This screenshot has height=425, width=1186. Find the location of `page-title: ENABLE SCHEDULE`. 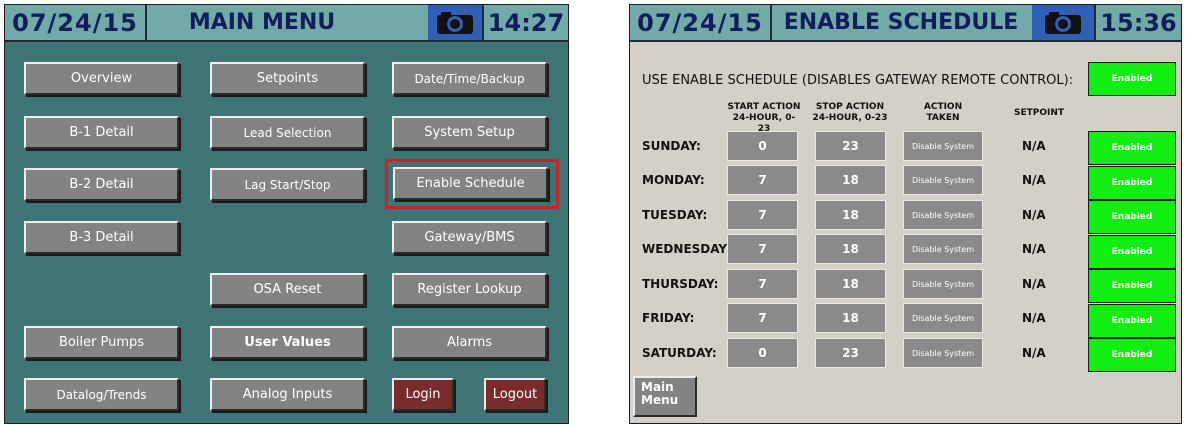

page-title: ENABLE SCHEDULE is located at coordinates (901, 22).